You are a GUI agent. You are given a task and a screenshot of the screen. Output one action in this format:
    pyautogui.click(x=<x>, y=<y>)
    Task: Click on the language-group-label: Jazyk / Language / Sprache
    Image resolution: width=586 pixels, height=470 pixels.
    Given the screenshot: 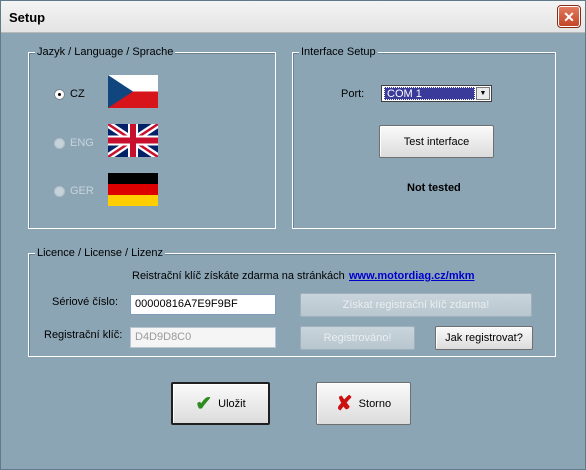 What is the action you would take?
    pyautogui.click(x=105, y=52)
    